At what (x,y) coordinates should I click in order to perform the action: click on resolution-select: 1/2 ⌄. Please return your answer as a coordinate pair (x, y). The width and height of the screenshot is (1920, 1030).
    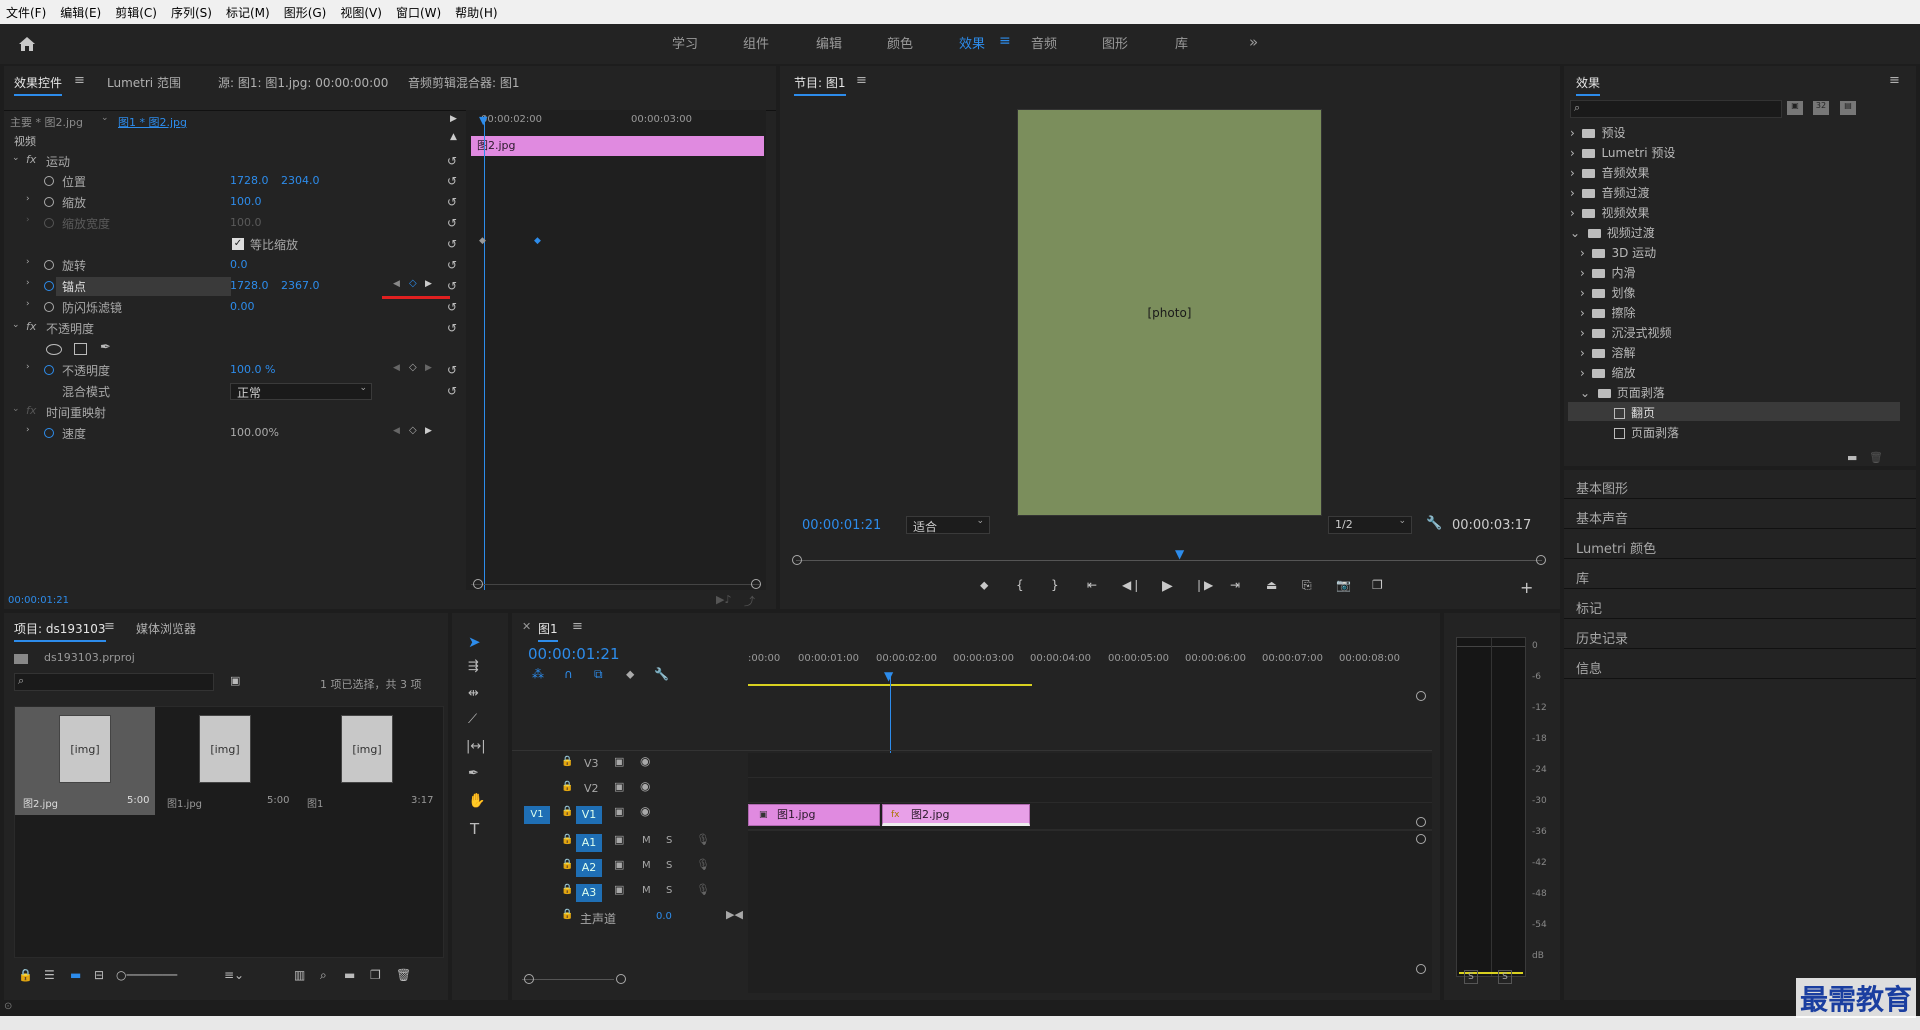
    Looking at the image, I should click on (1370, 525).